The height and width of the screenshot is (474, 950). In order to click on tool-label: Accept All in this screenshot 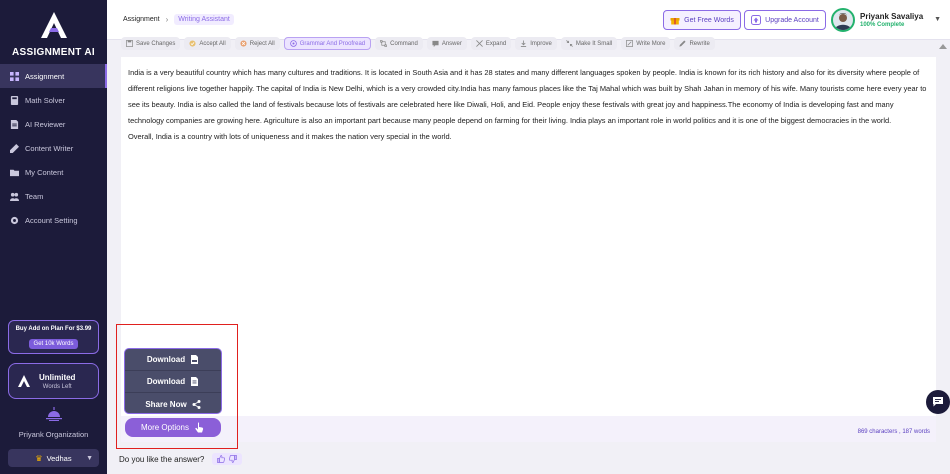, I will do `click(212, 43)`.